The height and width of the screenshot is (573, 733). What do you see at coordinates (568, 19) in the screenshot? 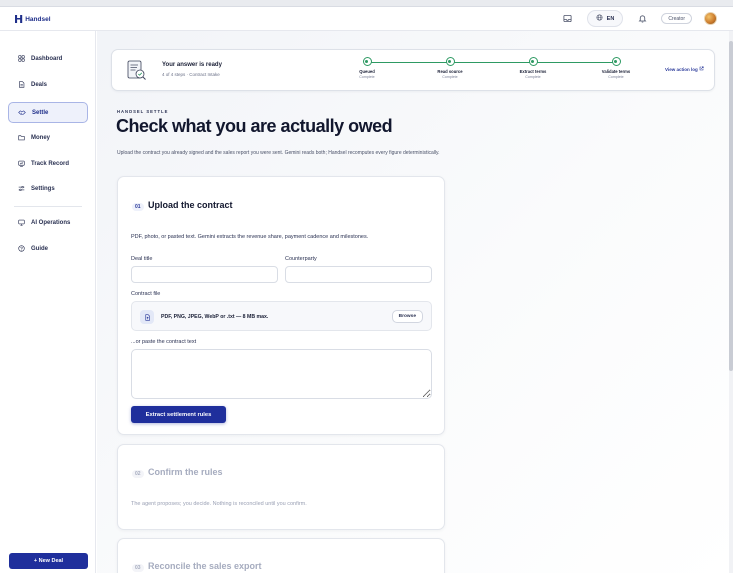
I see `inbox-icon` at bounding box center [568, 19].